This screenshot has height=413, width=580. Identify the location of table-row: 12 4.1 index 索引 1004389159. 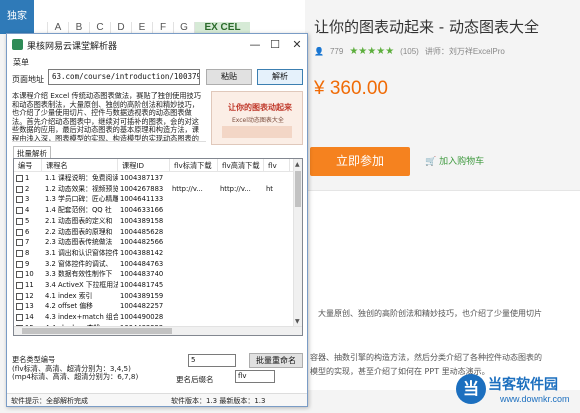
(158, 296).